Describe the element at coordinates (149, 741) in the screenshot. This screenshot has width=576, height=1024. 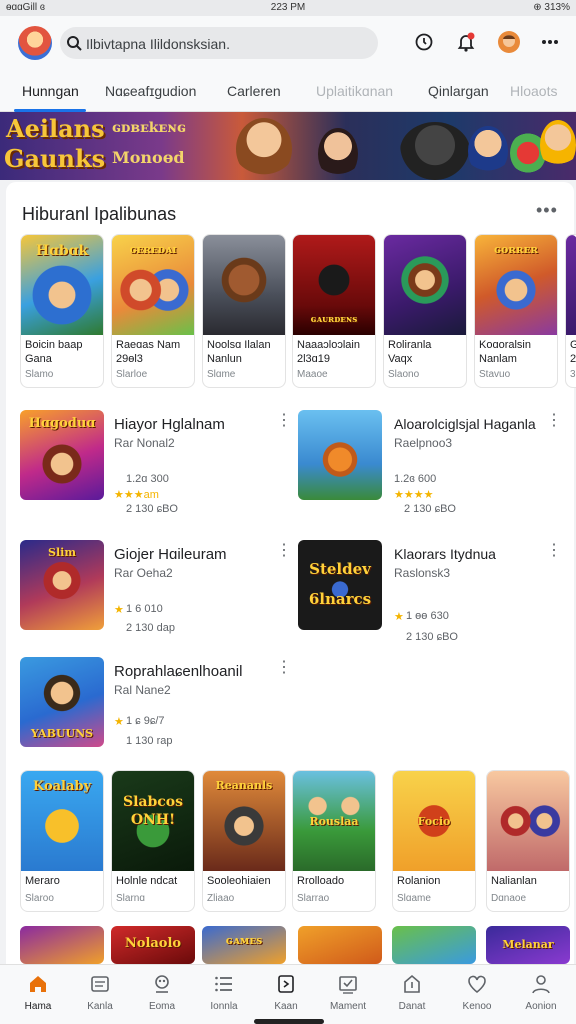
I see `download-size: 1 130 rap` at that location.